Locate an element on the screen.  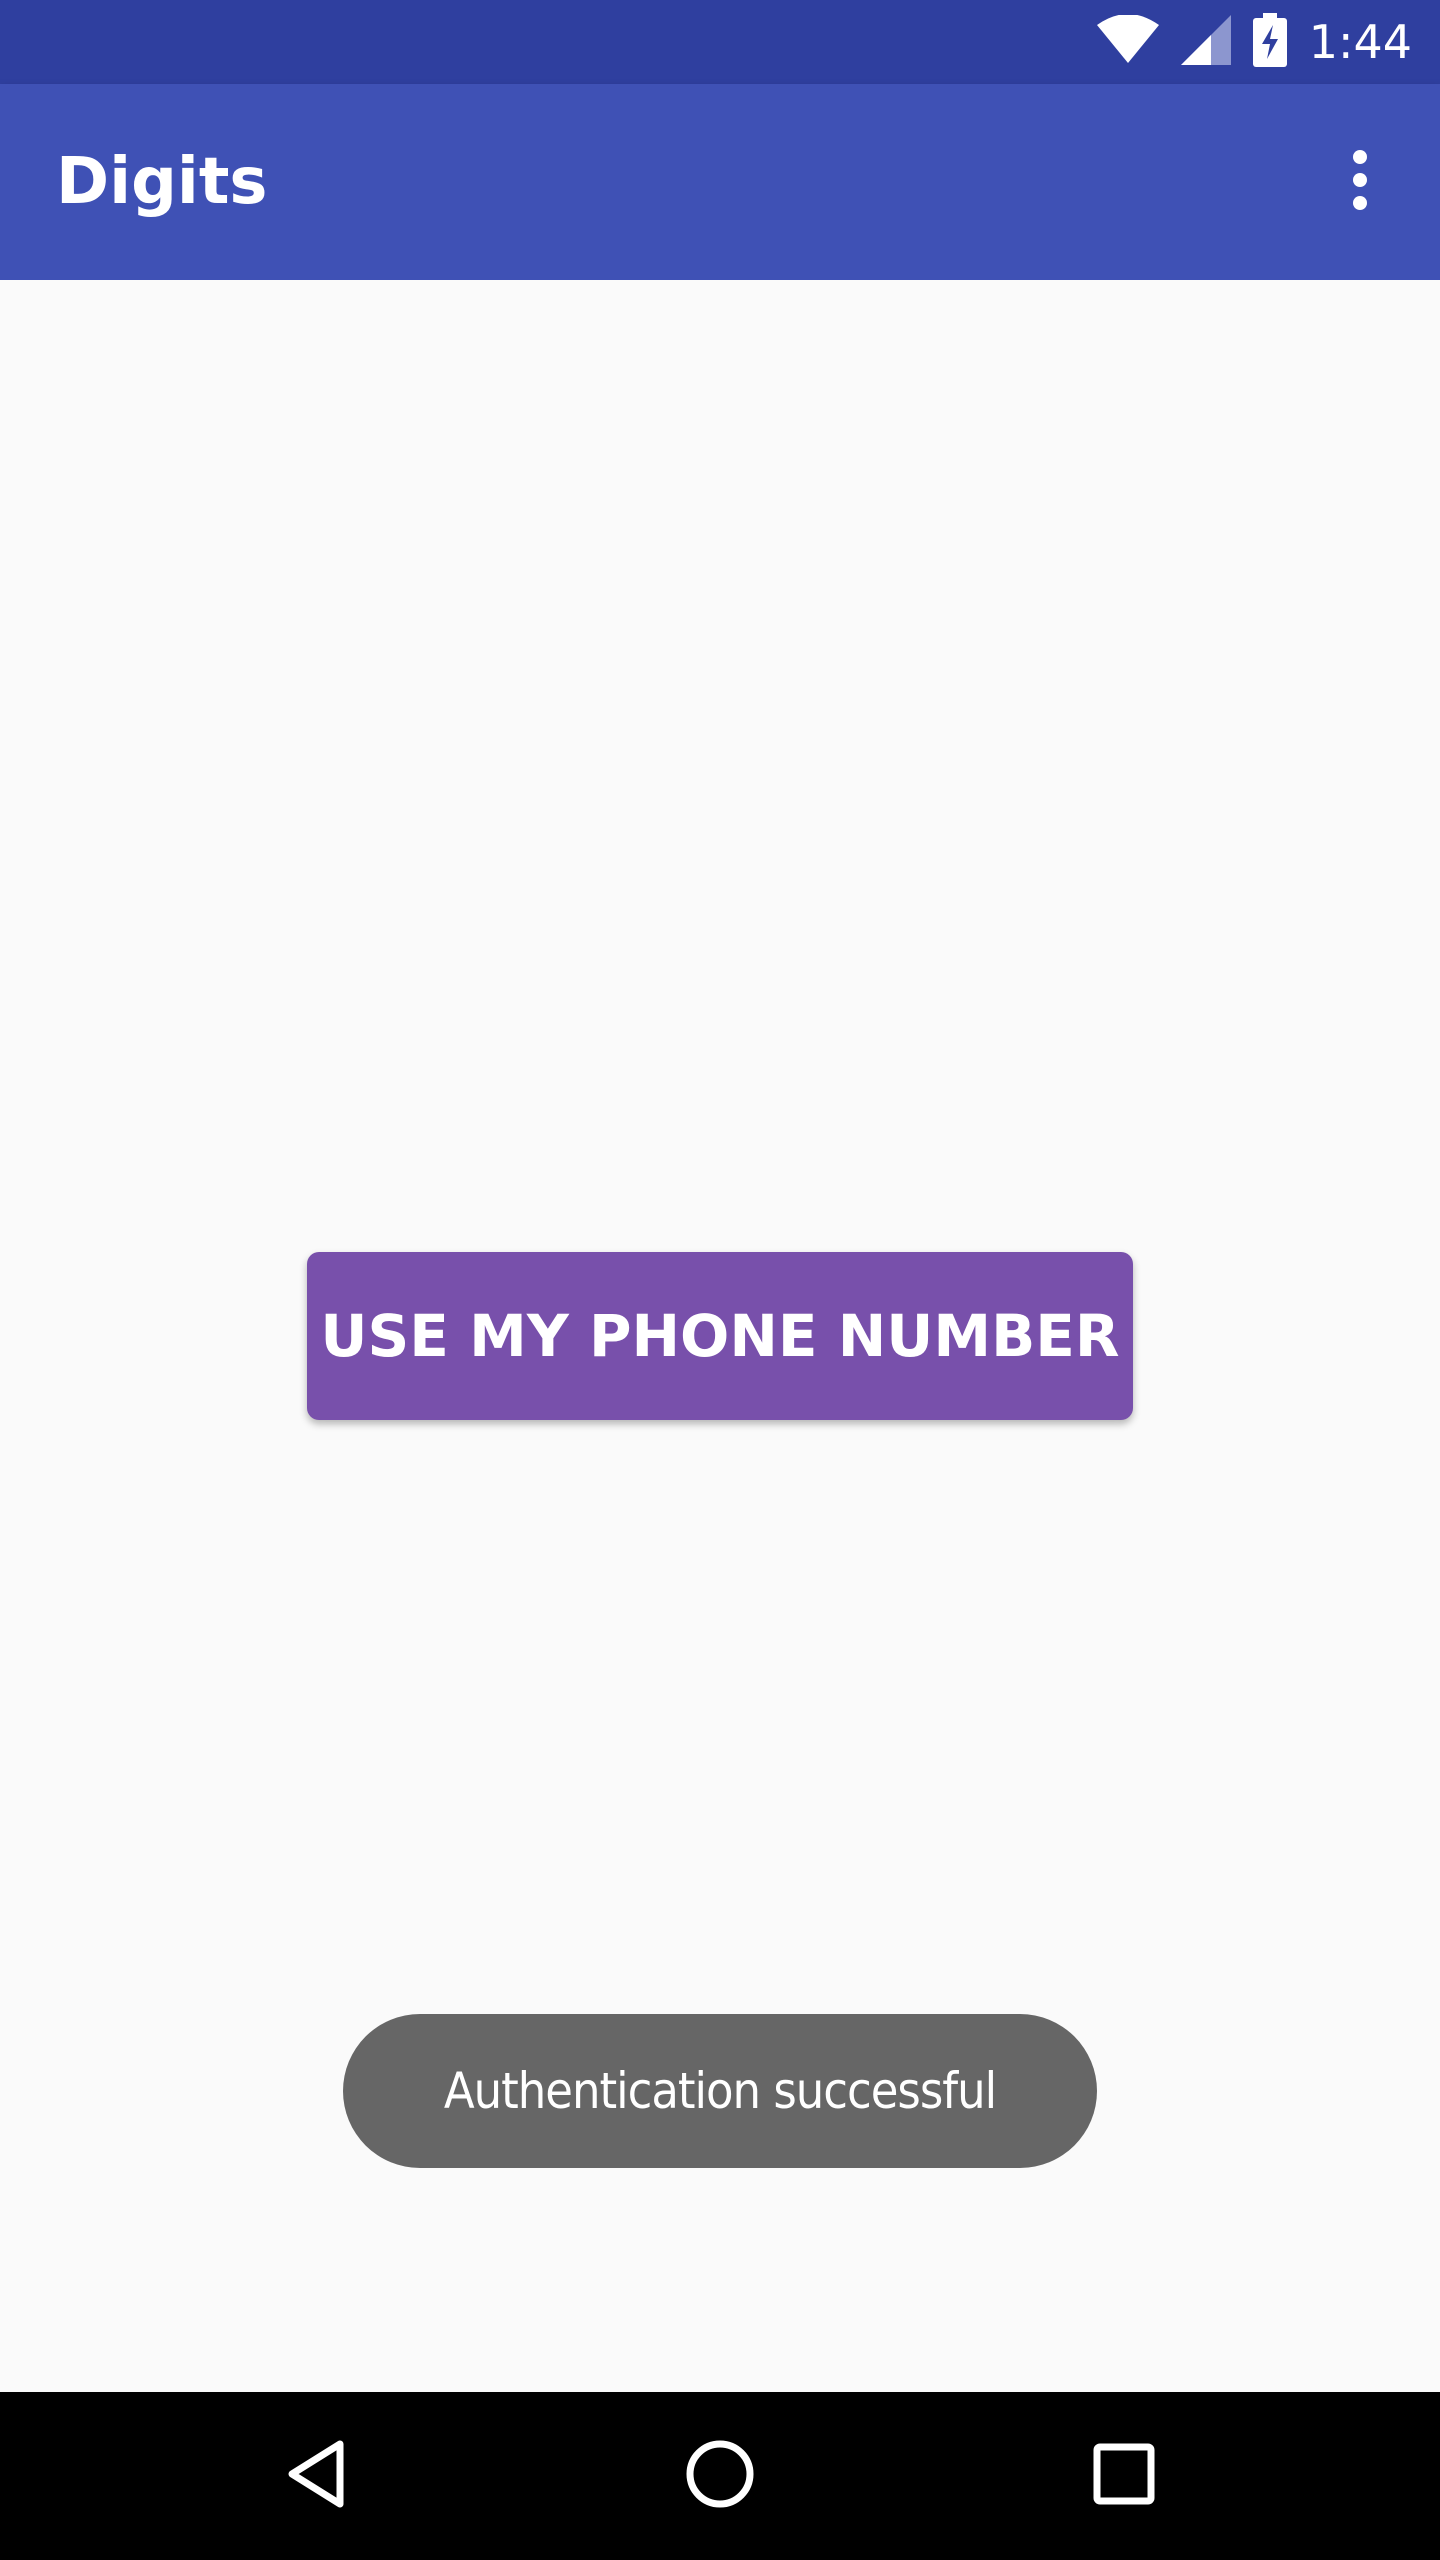
overflow-menu-icon is located at coordinates (1360, 182).